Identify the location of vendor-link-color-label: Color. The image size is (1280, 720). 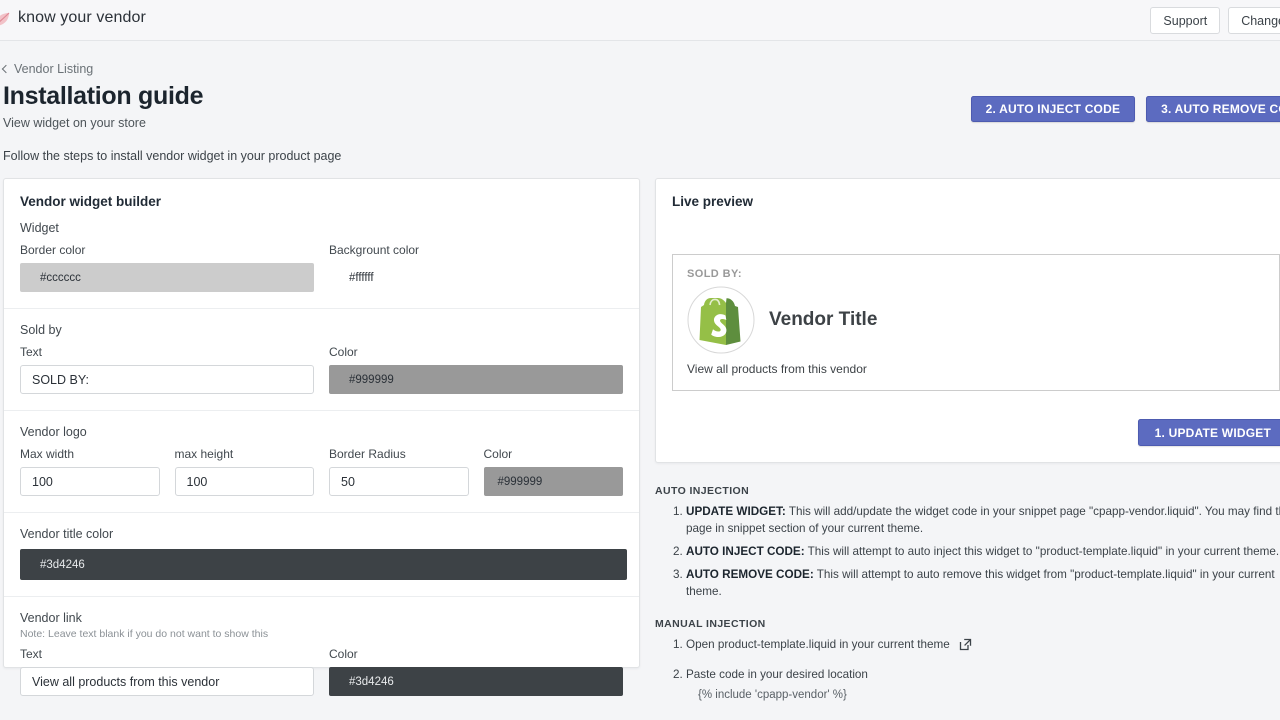
(343, 654).